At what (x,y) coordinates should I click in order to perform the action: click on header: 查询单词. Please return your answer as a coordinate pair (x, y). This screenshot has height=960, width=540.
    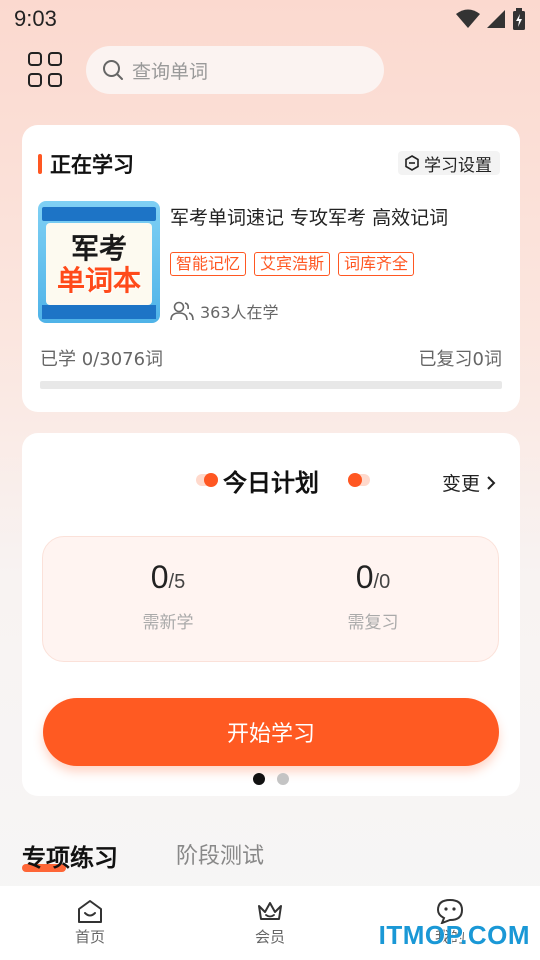
    Looking at the image, I should click on (270, 70).